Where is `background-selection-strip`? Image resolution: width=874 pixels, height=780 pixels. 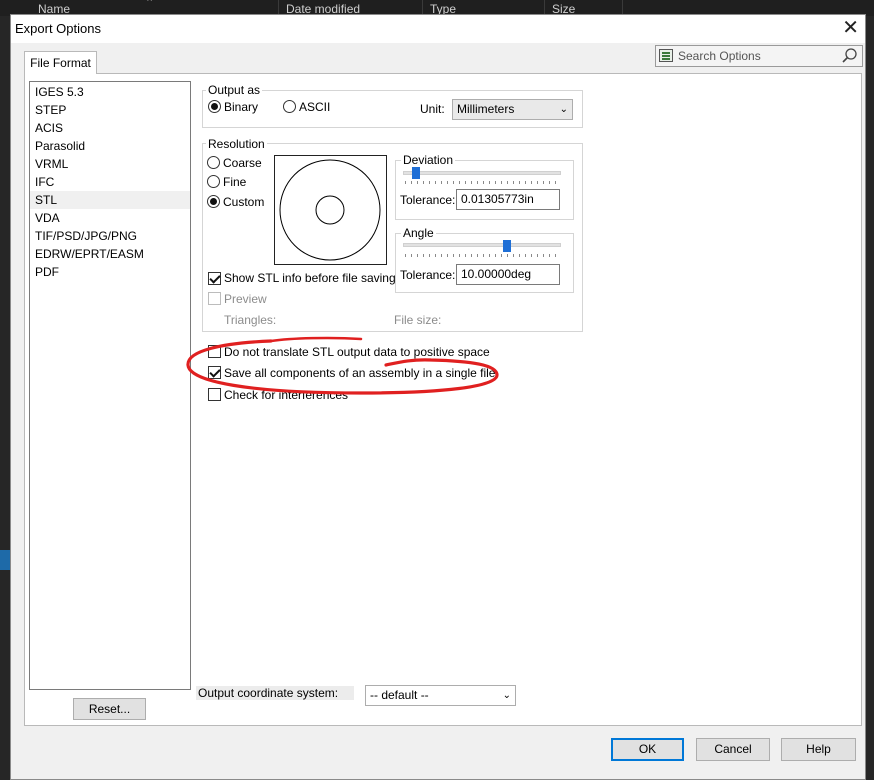 background-selection-strip is located at coordinates (5, 560).